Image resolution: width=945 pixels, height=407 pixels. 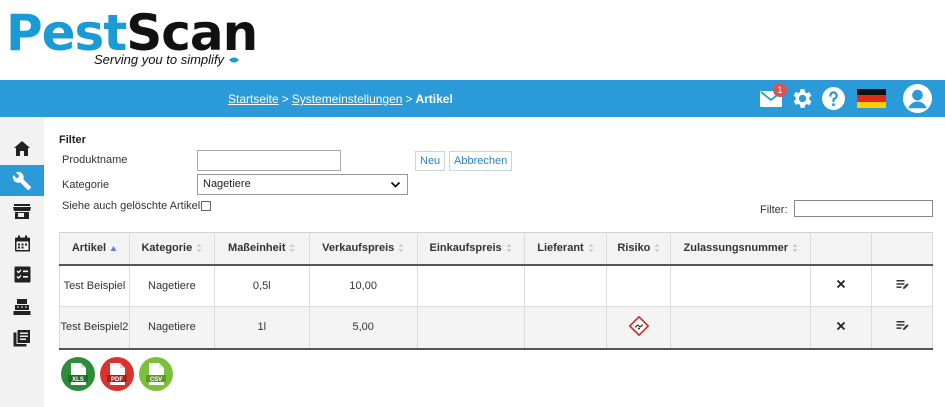 What do you see at coordinates (639, 249) in the screenshot?
I see `column-header-risk: Risiko` at bounding box center [639, 249].